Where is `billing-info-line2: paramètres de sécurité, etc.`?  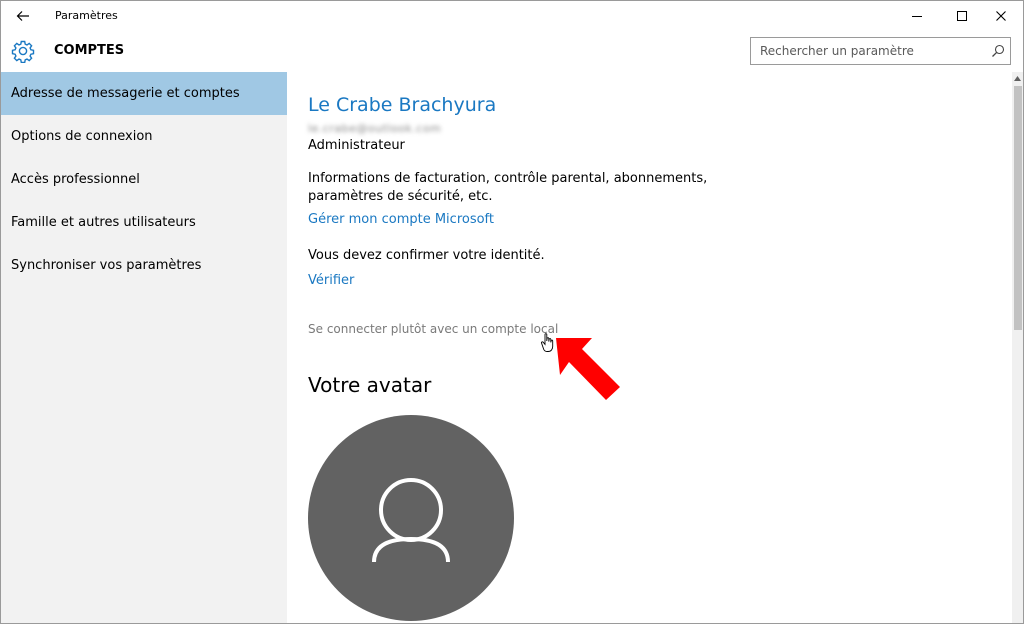
billing-info-line2: paramètres de sécurité, etc. is located at coordinates (400, 196).